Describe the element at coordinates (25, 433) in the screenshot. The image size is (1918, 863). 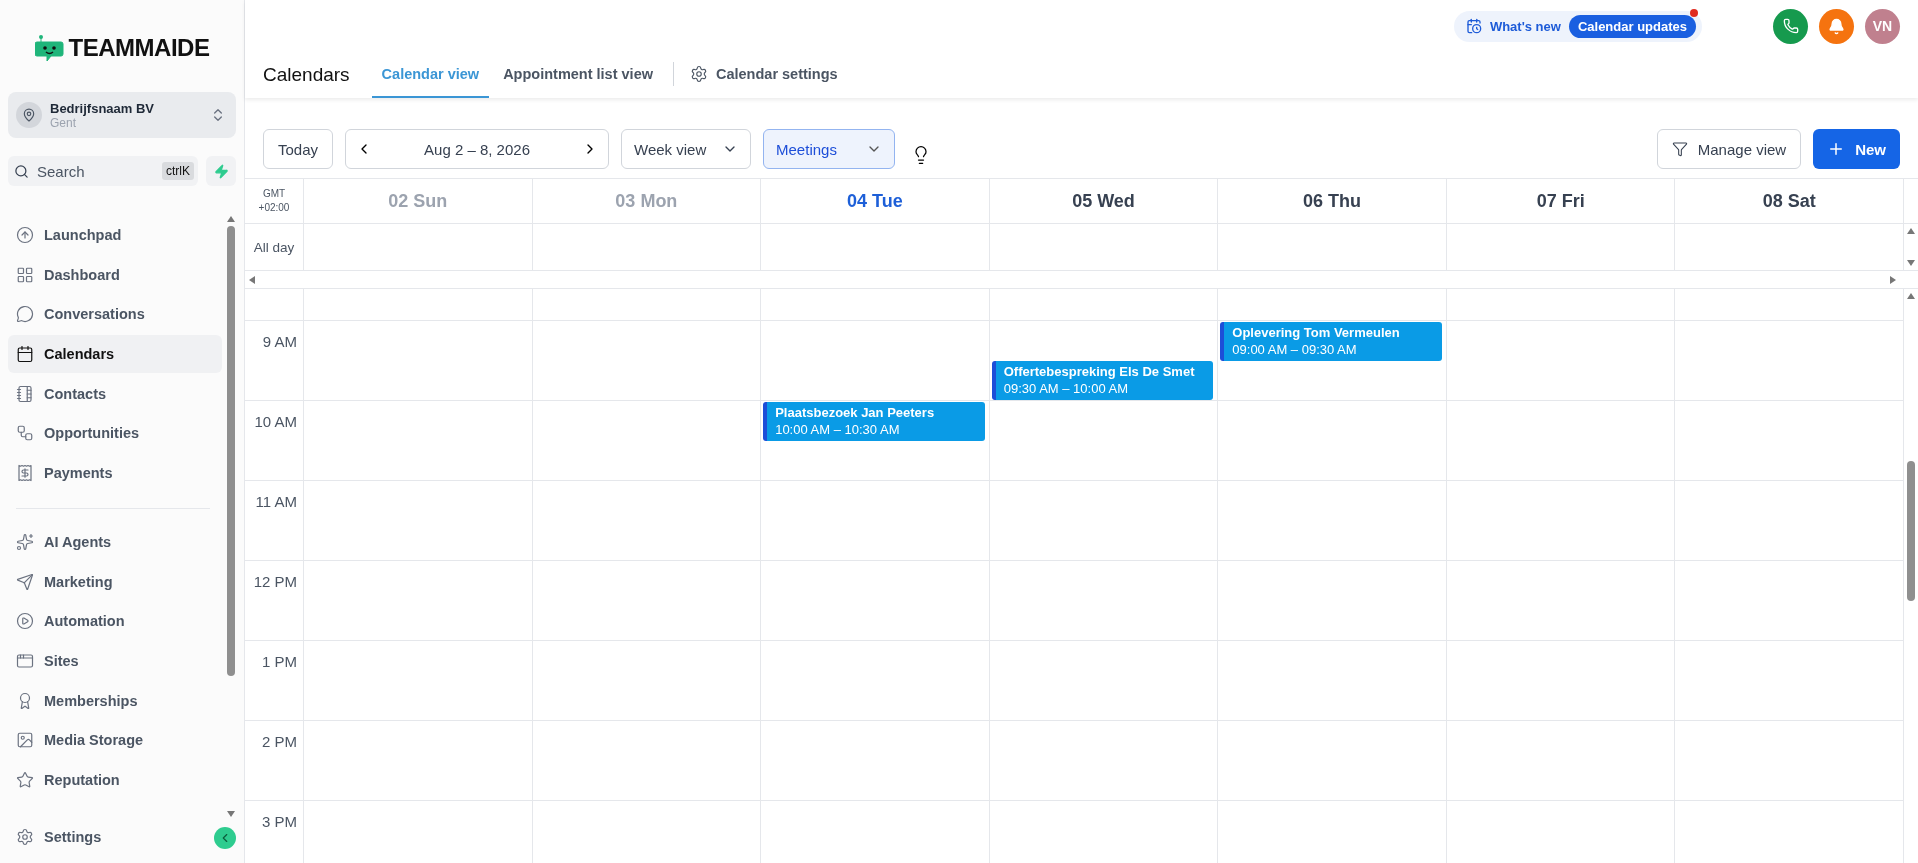
I see `network-icon` at that location.